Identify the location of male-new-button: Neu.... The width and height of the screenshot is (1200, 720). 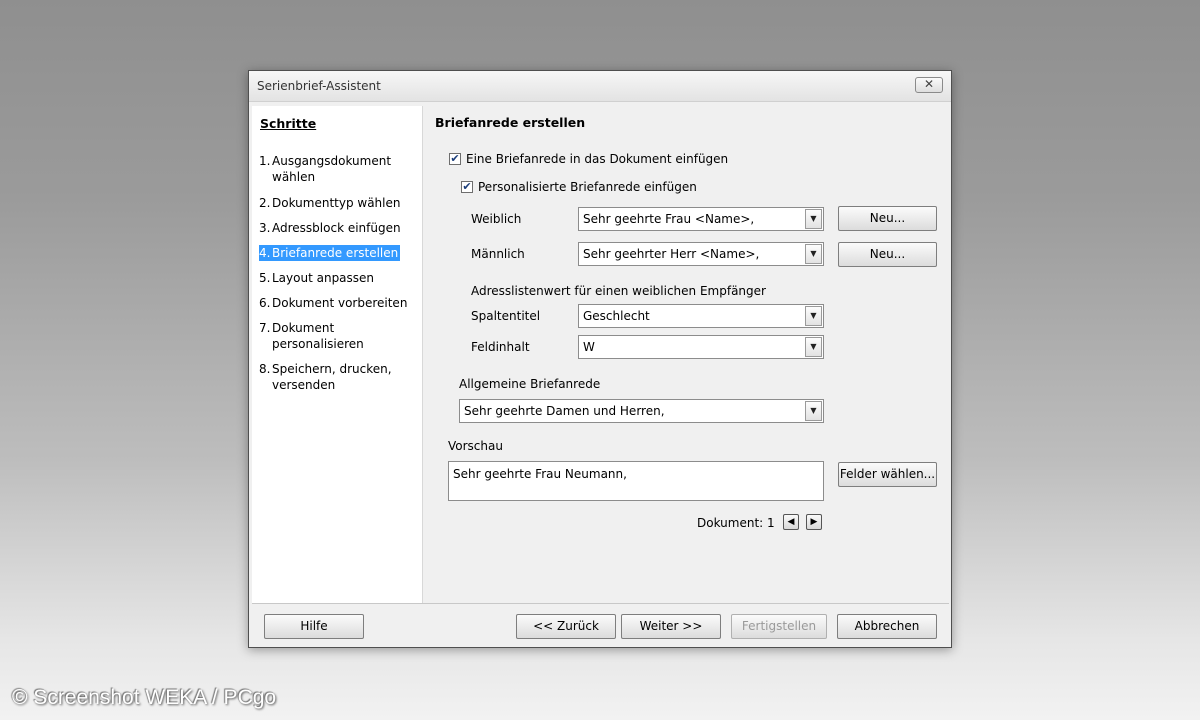
(887, 254).